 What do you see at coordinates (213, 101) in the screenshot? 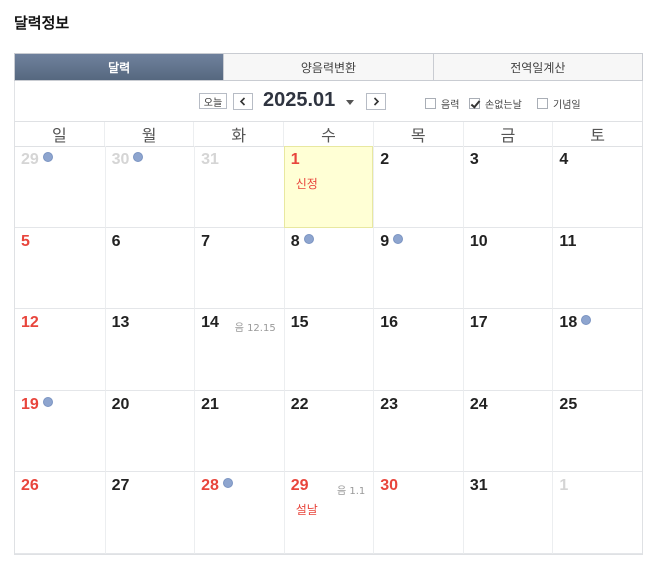
I see `today-button: 오늘` at bounding box center [213, 101].